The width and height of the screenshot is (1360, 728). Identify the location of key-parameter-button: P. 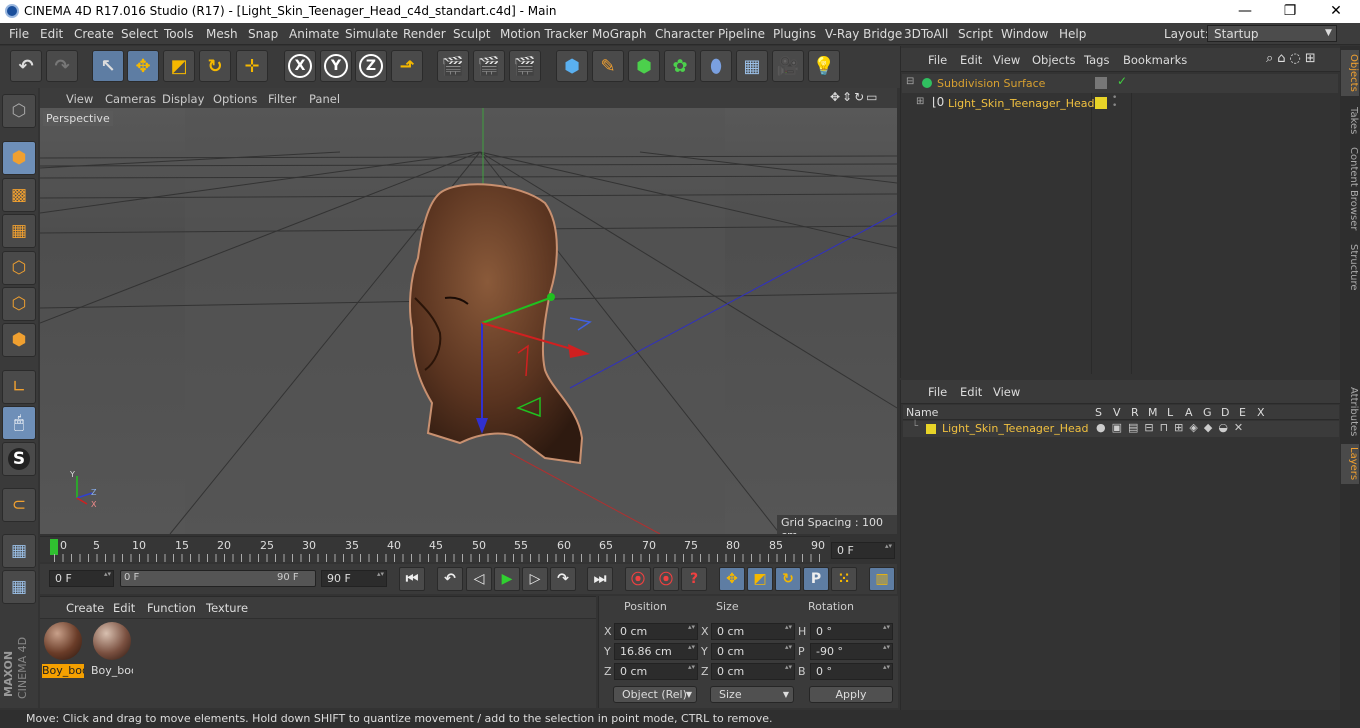
(816, 579).